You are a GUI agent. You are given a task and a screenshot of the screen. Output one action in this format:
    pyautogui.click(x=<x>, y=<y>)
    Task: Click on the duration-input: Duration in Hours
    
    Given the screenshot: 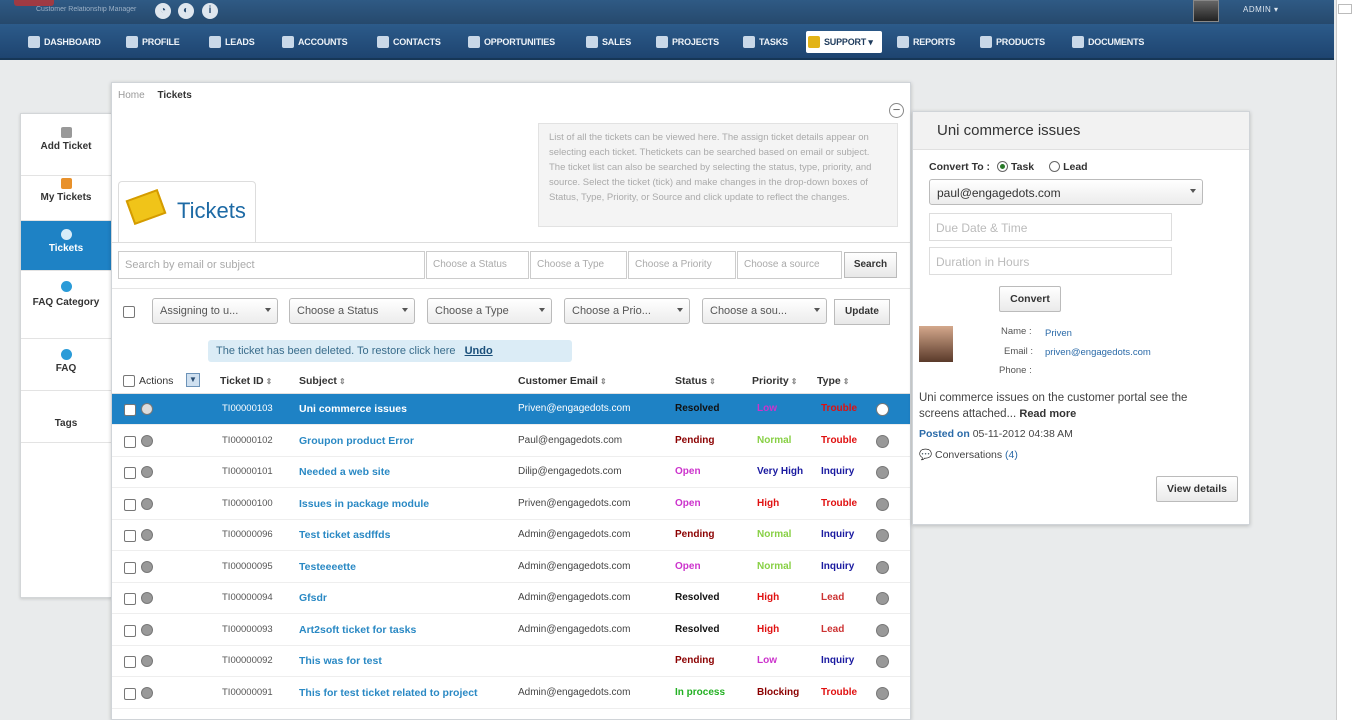 What is the action you would take?
    pyautogui.click(x=1050, y=261)
    